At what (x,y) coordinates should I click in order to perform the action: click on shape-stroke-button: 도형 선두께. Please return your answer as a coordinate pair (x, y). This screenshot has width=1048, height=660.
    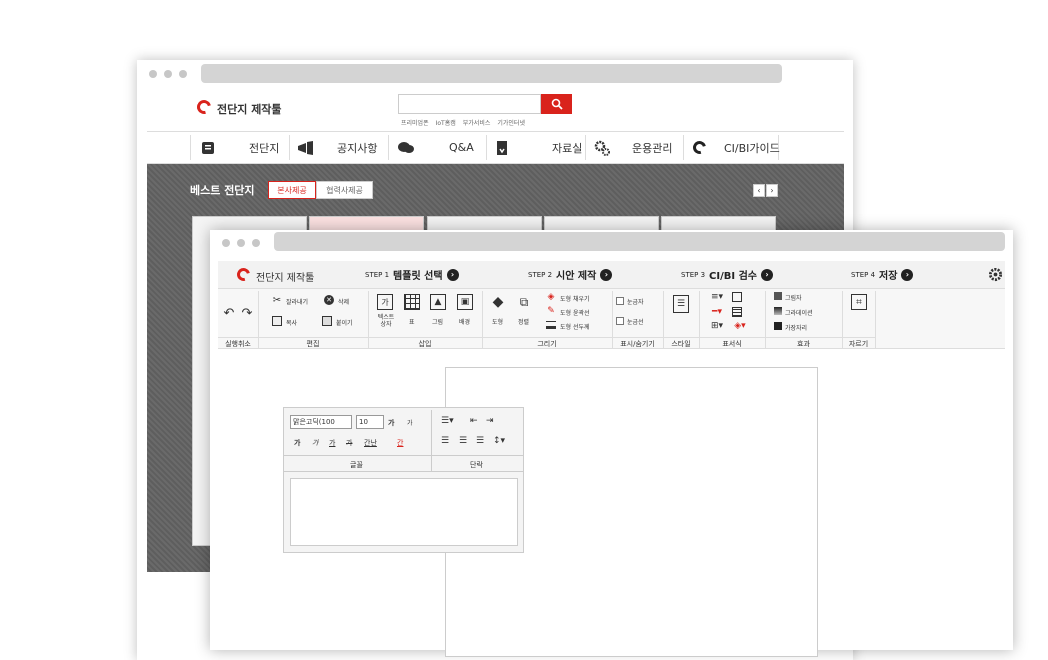
    Looking at the image, I should click on (575, 326).